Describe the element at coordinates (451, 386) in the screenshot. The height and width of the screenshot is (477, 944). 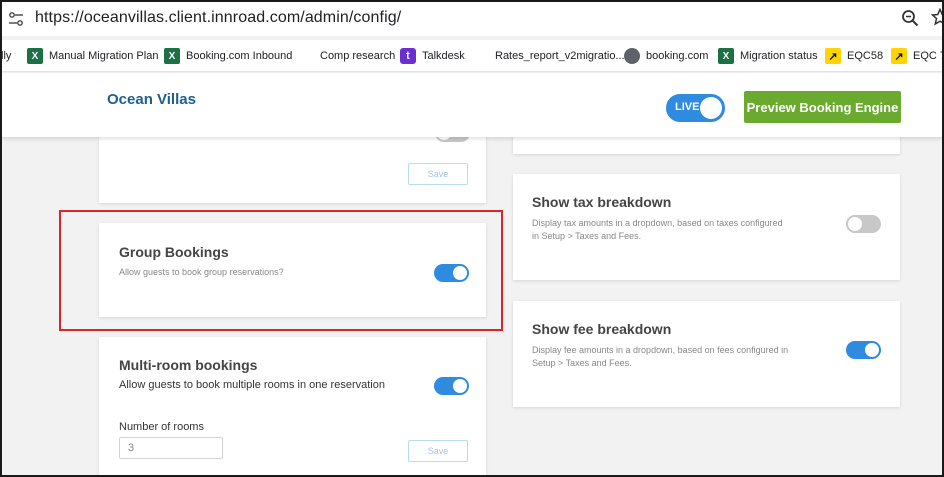
I see `multi-room-toggle` at that location.